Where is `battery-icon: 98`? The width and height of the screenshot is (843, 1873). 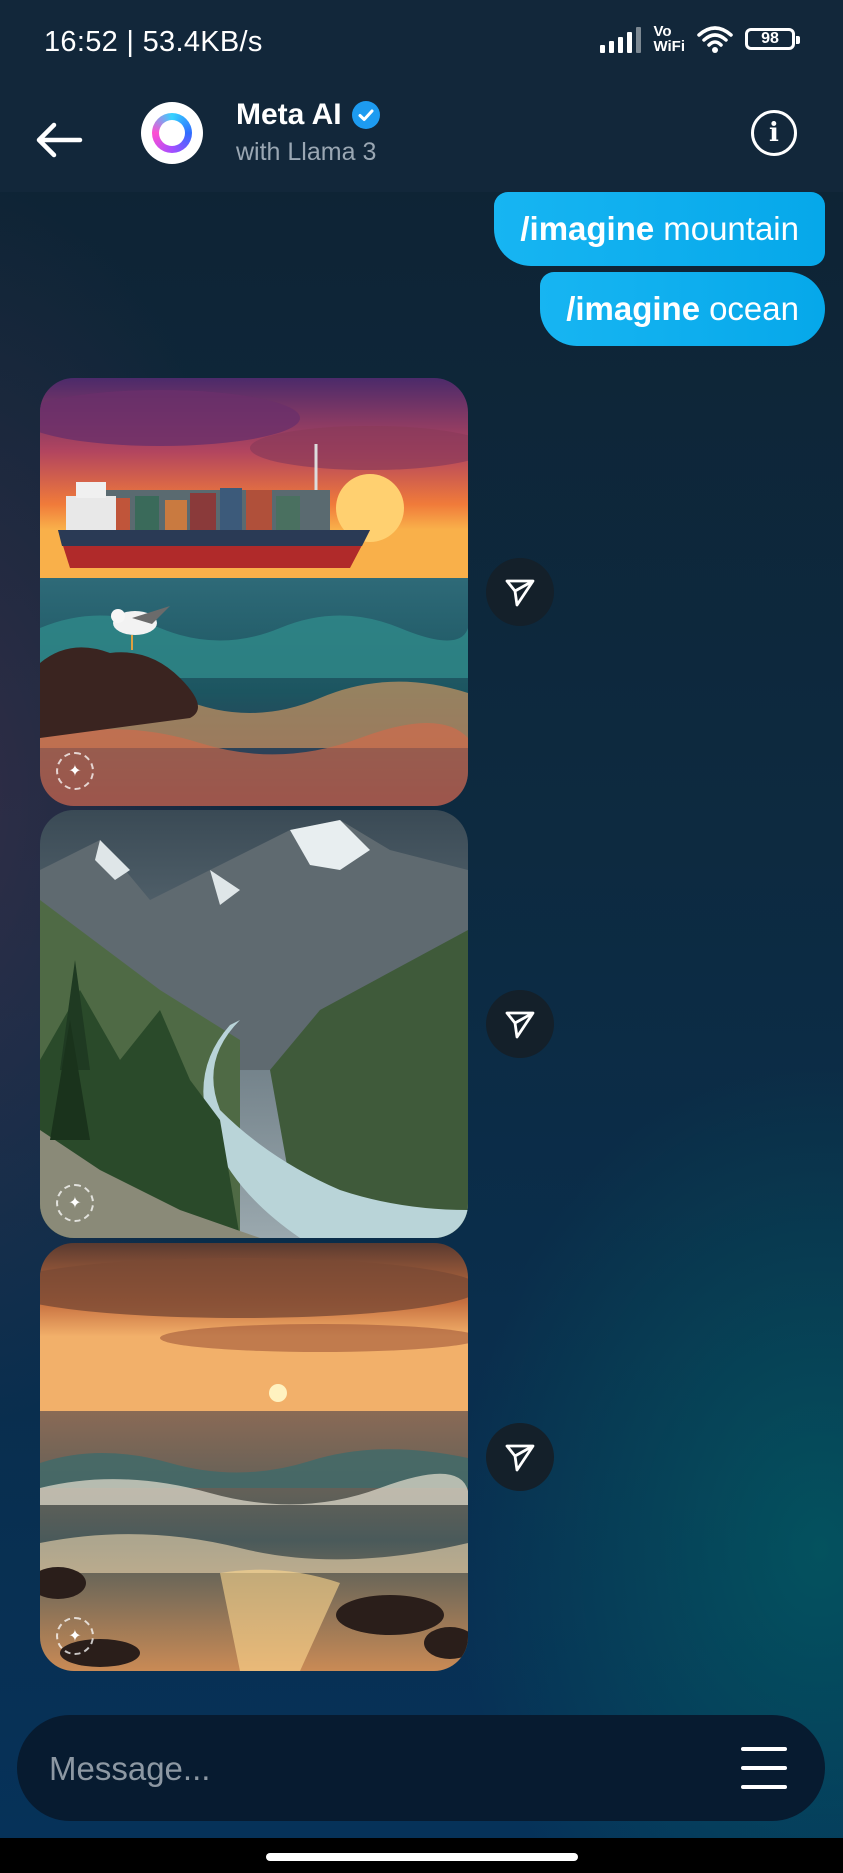
battery-icon: 98 is located at coordinates (772, 39).